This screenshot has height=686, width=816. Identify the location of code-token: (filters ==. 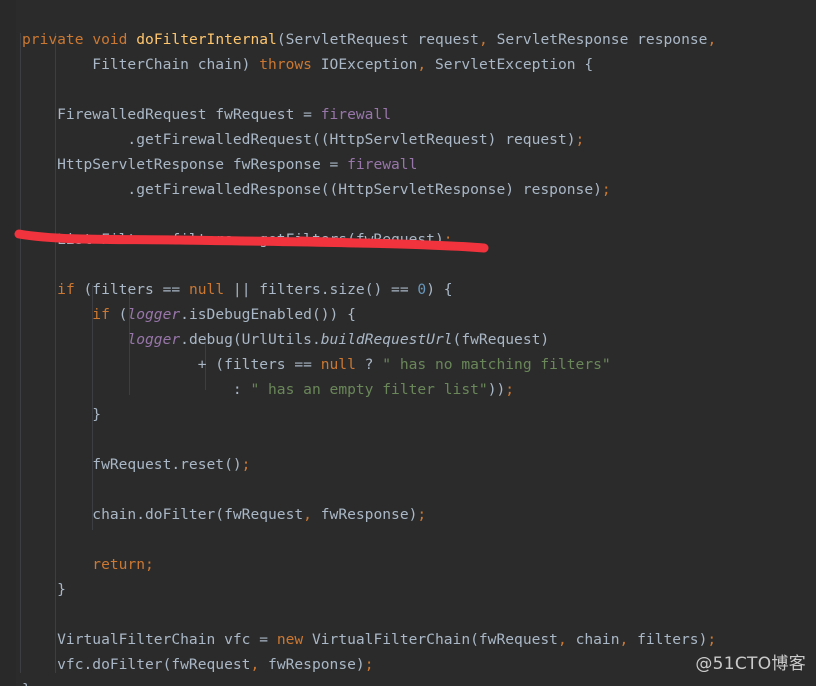
(131, 289).